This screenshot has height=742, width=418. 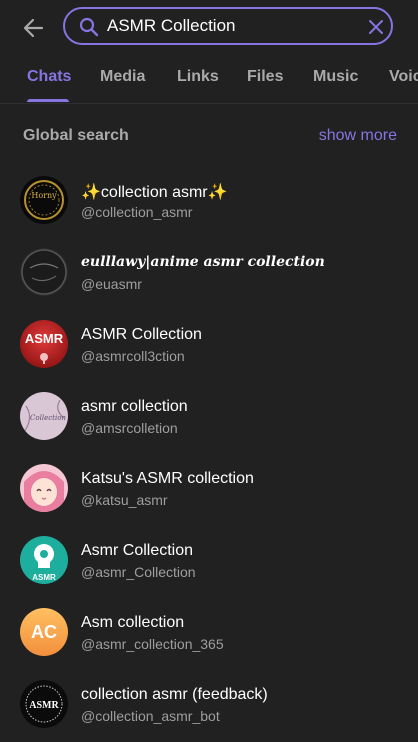 I want to click on search-icon, so click(x=89, y=27).